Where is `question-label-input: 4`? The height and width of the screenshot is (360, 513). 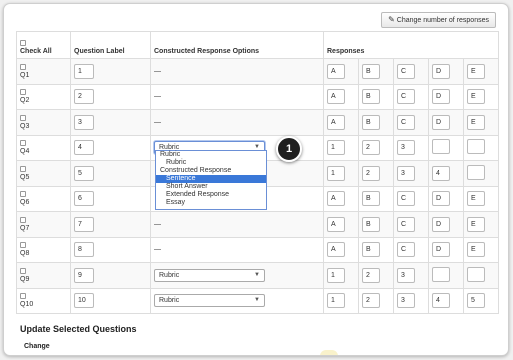
question-label-input: 4 is located at coordinates (84, 148).